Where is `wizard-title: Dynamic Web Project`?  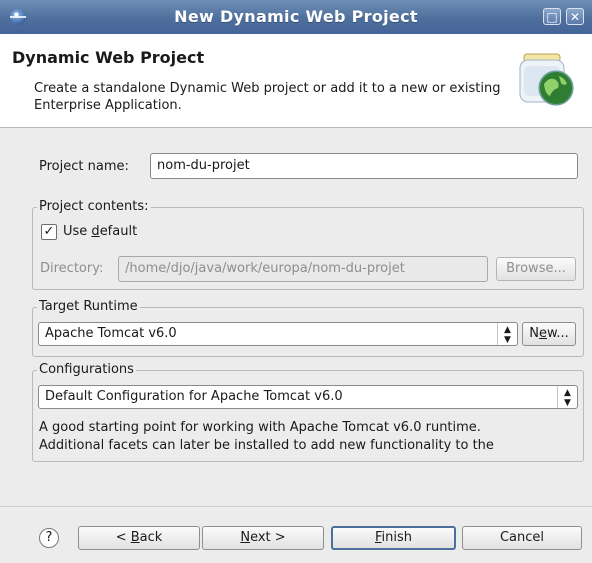
wizard-title: Dynamic Web Project is located at coordinates (108, 57).